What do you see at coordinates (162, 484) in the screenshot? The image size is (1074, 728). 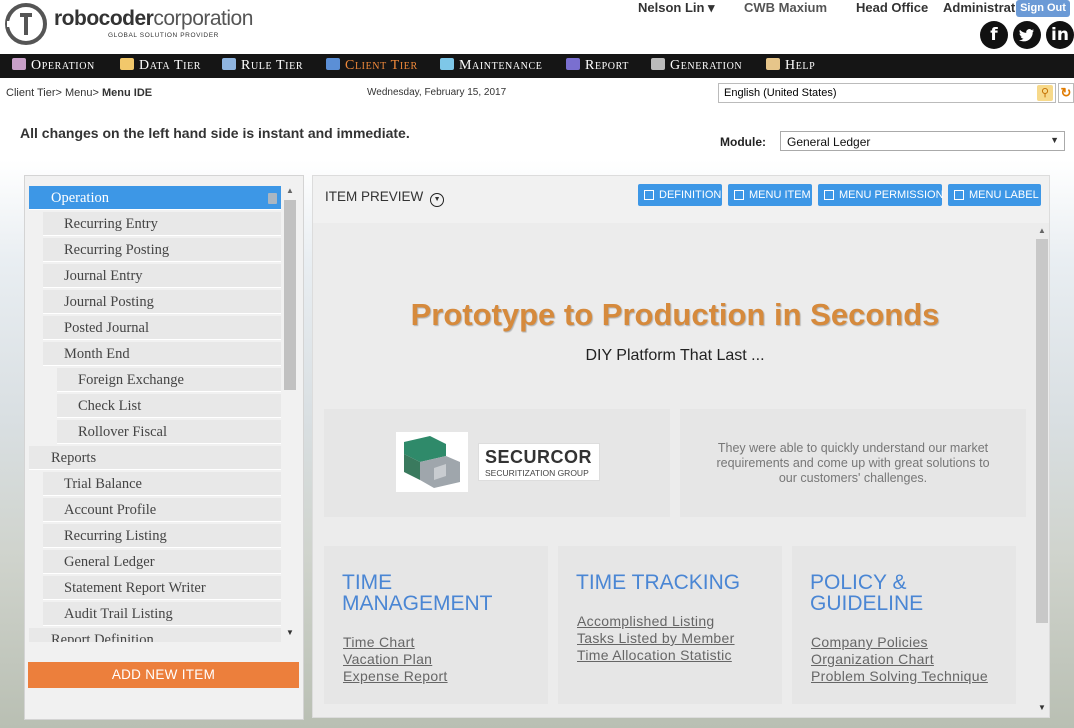 I see `tree-item-trial-balance: Trial Balance` at bounding box center [162, 484].